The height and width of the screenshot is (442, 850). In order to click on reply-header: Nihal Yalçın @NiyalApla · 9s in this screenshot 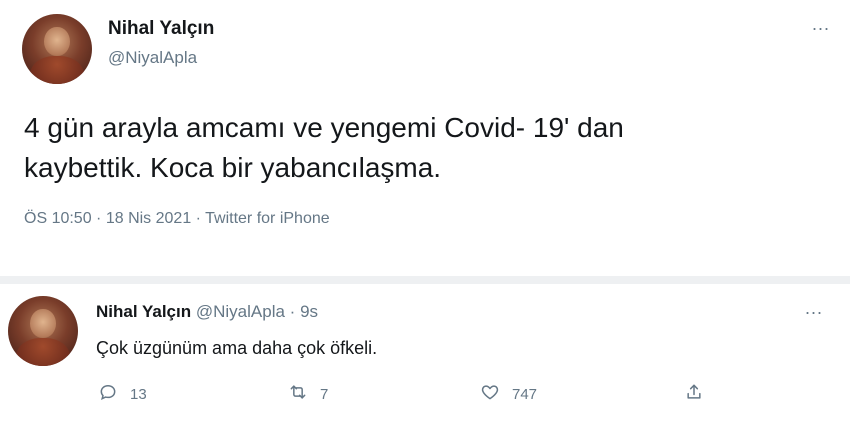, I will do `click(207, 312)`.